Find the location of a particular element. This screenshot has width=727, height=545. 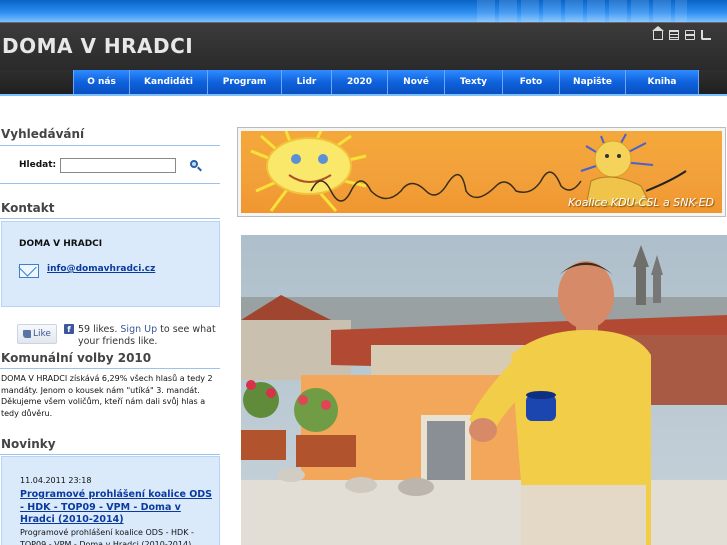

news-heading: Novinky is located at coordinates (28, 444).